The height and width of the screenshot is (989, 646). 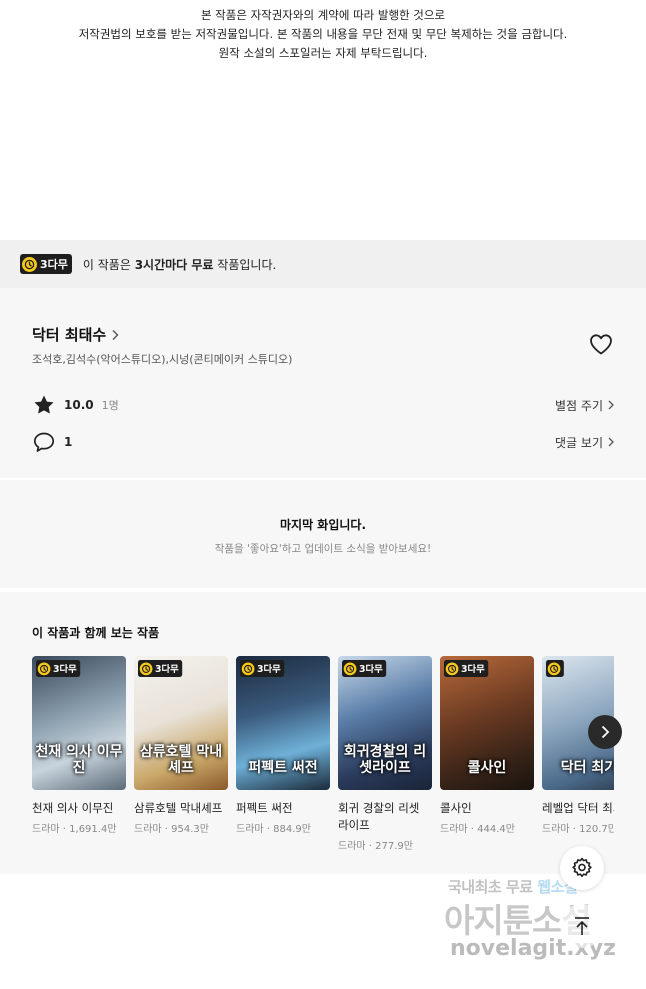 I want to click on scroll-top-button, so click(x=582, y=926).